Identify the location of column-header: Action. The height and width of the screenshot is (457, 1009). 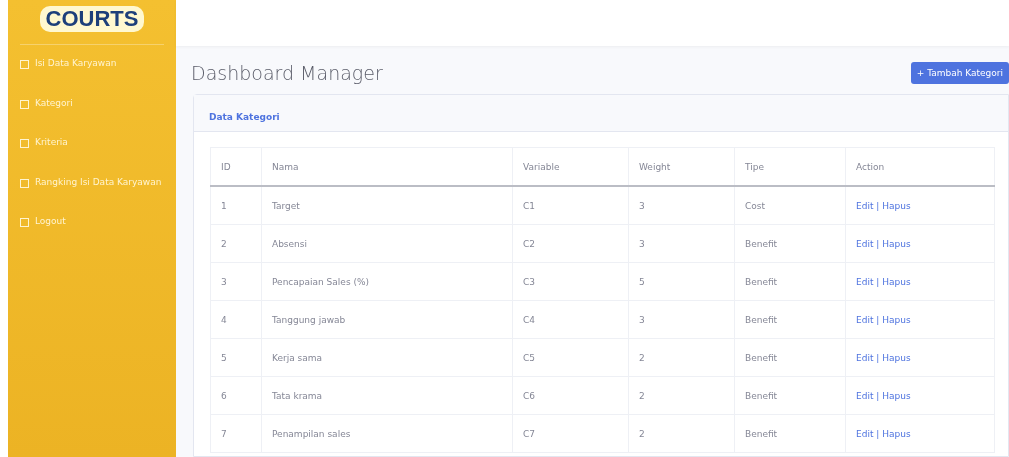
(920, 166).